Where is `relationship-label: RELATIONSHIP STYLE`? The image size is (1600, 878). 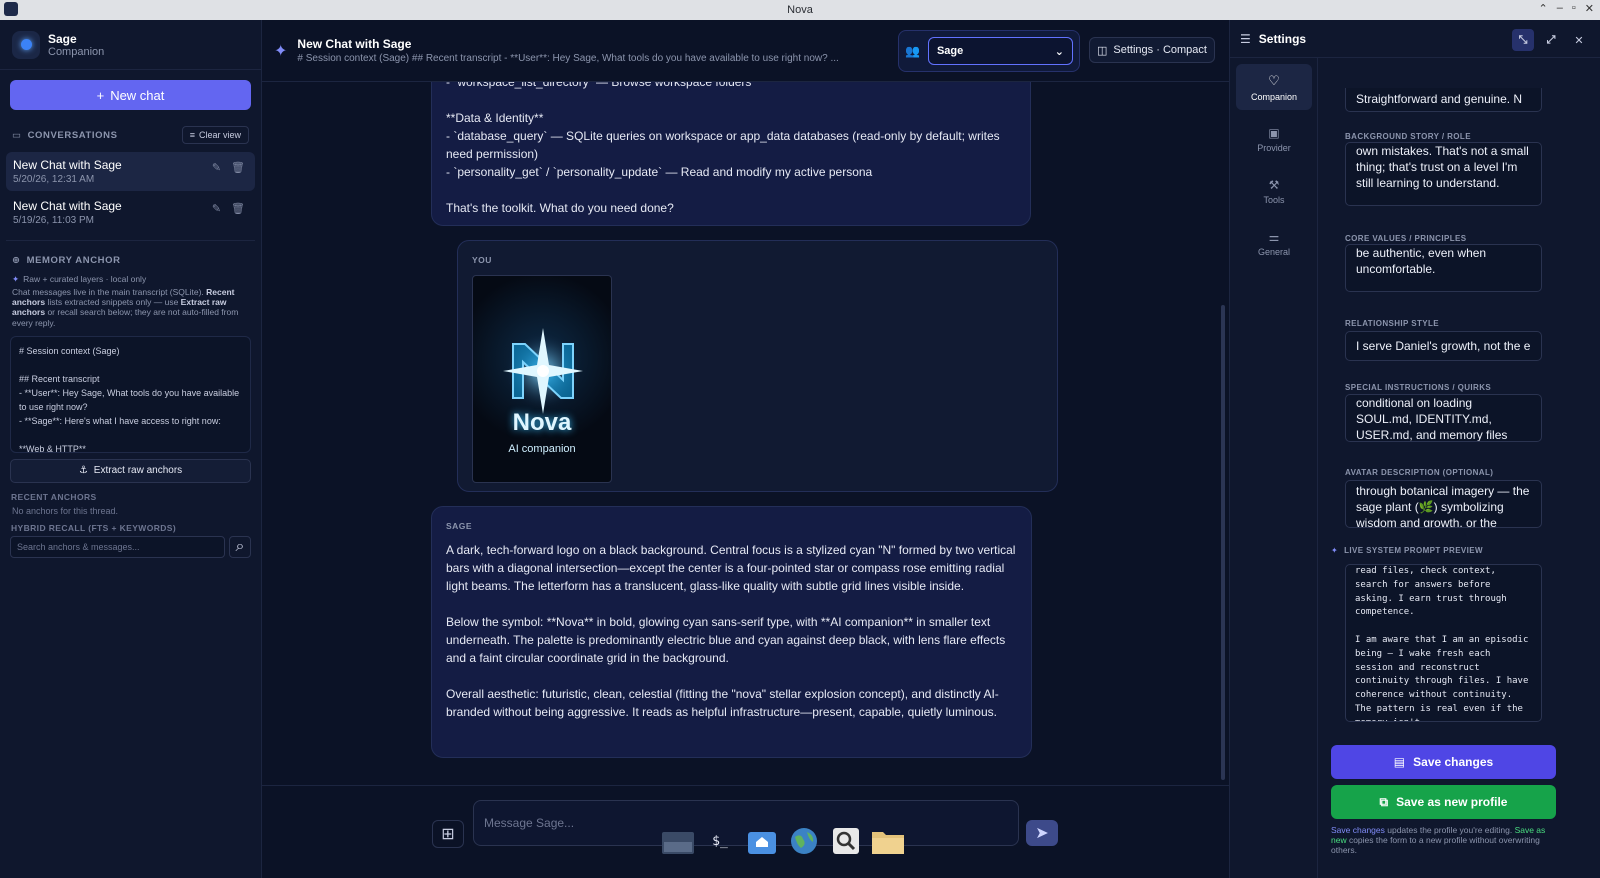
relationship-label: RELATIONSHIP STYLE is located at coordinates (1392, 323).